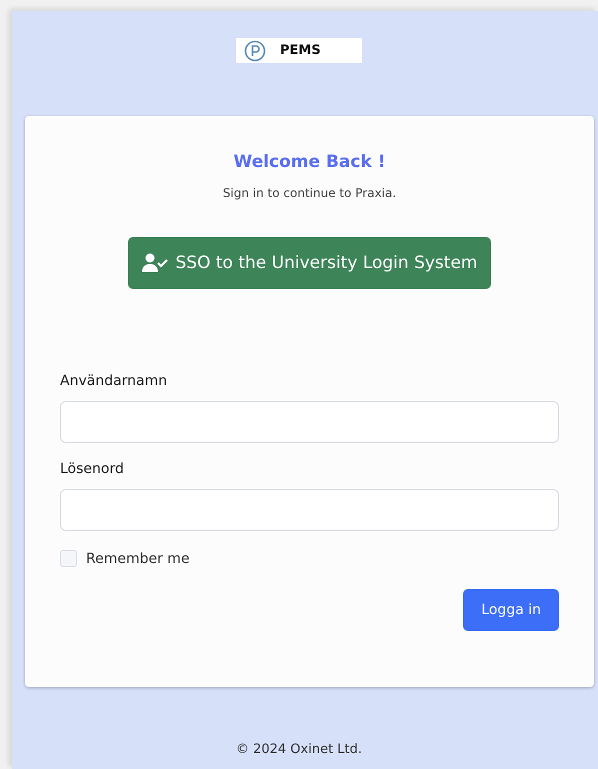 This screenshot has height=769, width=598. I want to click on welcome-title: Welcome Back !, so click(309, 162).